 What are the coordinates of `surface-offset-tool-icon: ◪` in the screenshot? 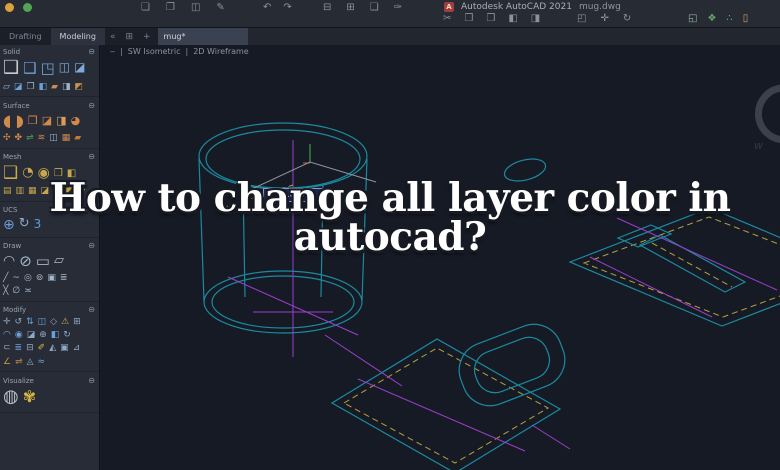 It's located at (47, 121).